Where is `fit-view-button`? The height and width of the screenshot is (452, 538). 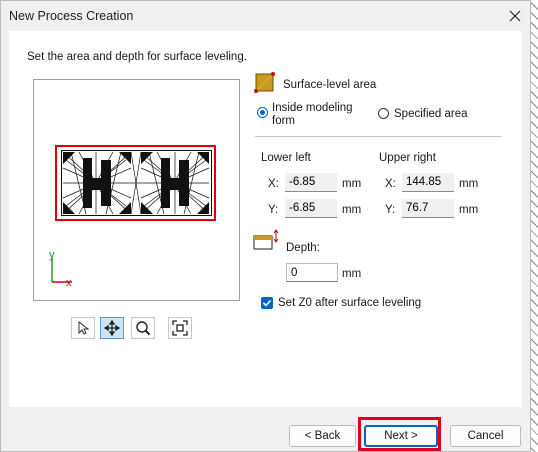 fit-view-button is located at coordinates (180, 328).